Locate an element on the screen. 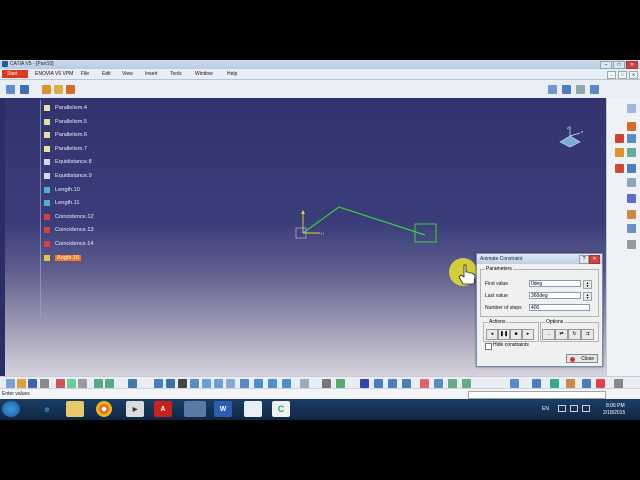  tree-item: Length.10 is located at coordinates (62, 190).